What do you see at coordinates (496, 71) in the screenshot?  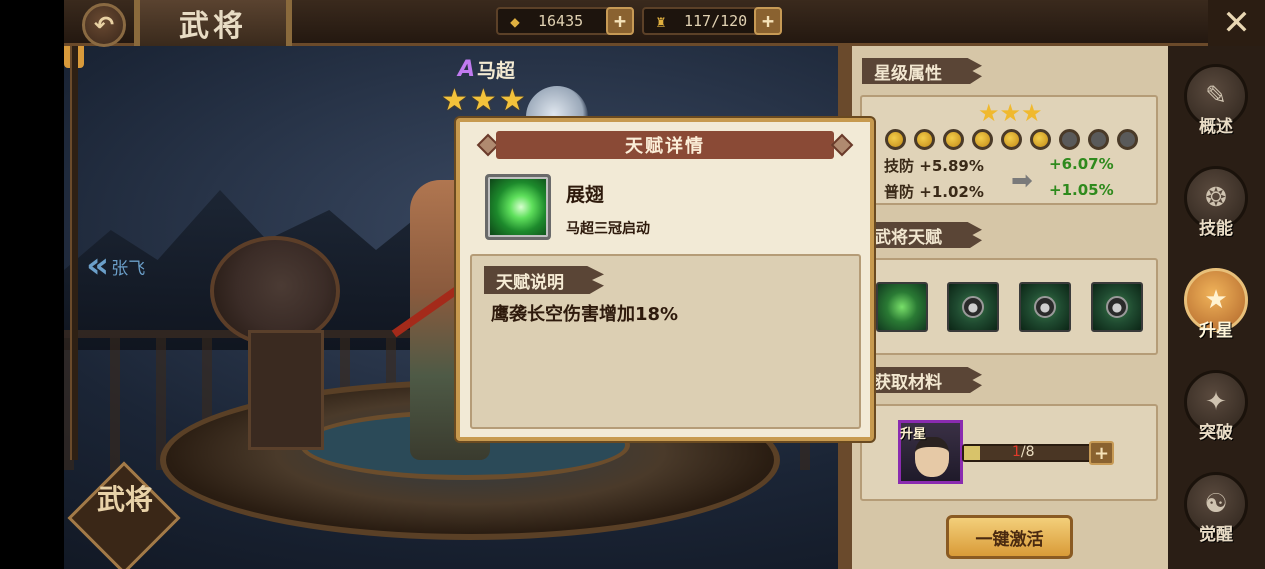 I see `hero-name: 马超` at bounding box center [496, 71].